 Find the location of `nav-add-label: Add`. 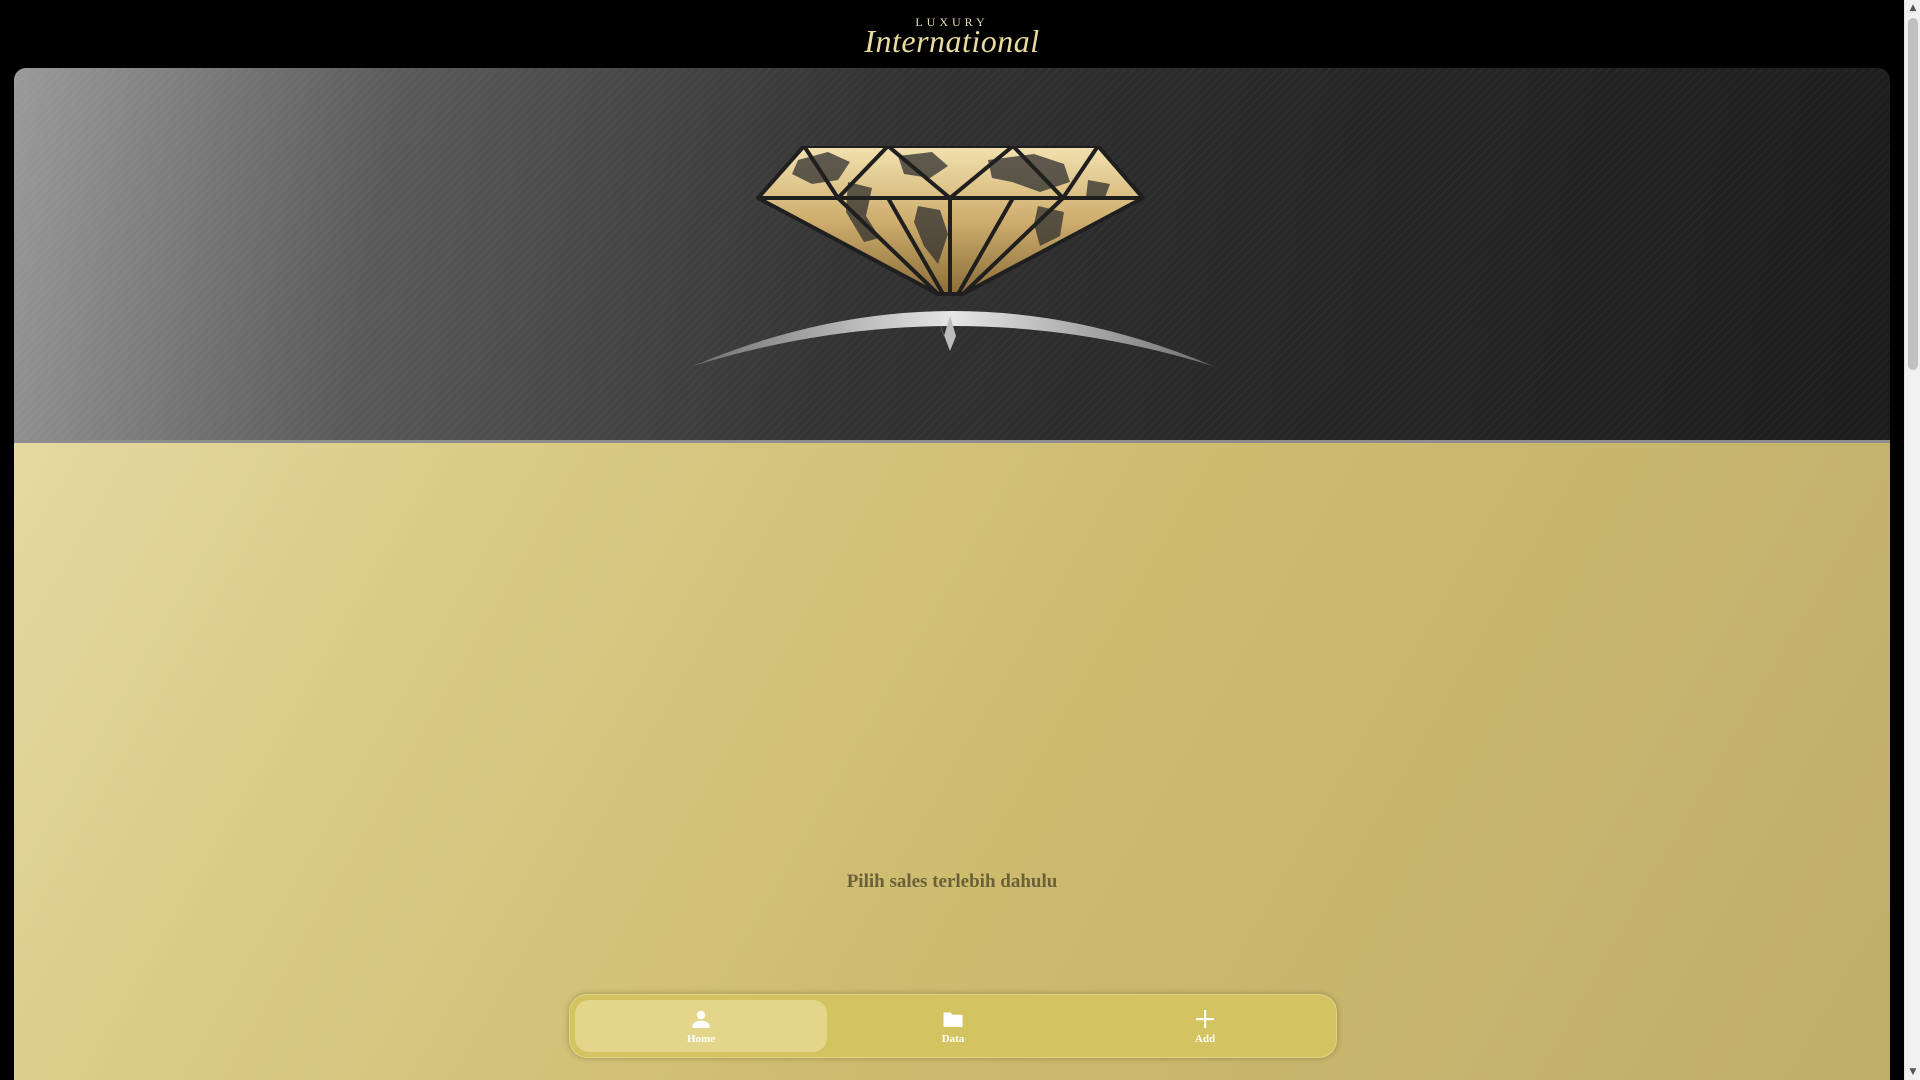

nav-add-label: Add is located at coordinates (1205, 1039).